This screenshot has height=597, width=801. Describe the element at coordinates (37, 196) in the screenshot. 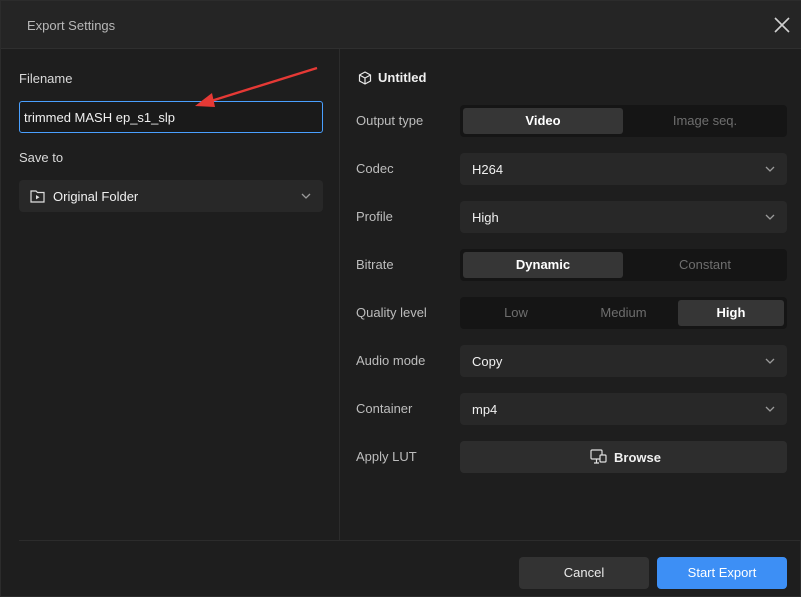

I see `folder-icon` at that location.